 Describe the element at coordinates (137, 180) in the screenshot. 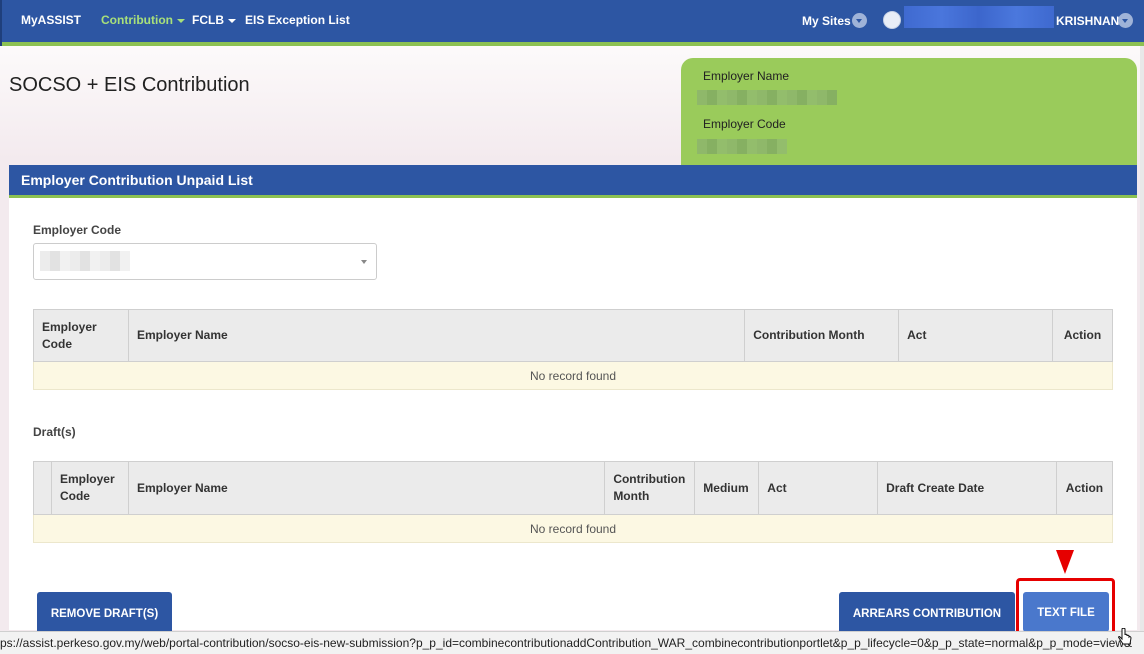

I see `section-title: Employer Contribution Unpaid List` at that location.